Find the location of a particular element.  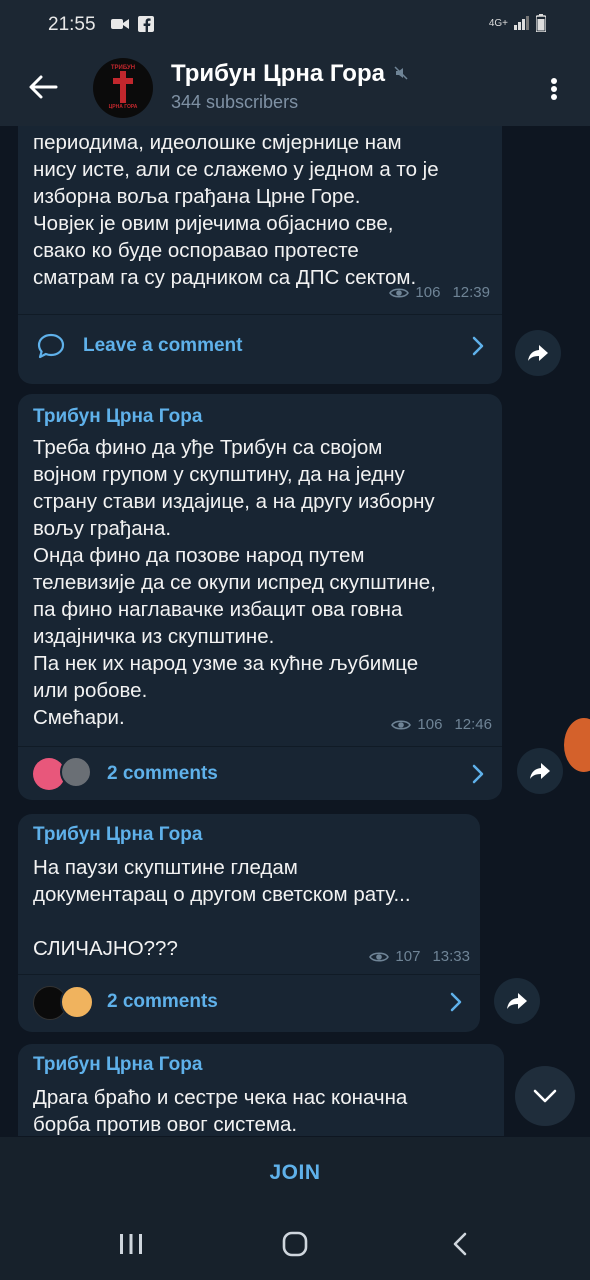

channel-title: Трибун Црна Гора is located at coordinates (278, 74).